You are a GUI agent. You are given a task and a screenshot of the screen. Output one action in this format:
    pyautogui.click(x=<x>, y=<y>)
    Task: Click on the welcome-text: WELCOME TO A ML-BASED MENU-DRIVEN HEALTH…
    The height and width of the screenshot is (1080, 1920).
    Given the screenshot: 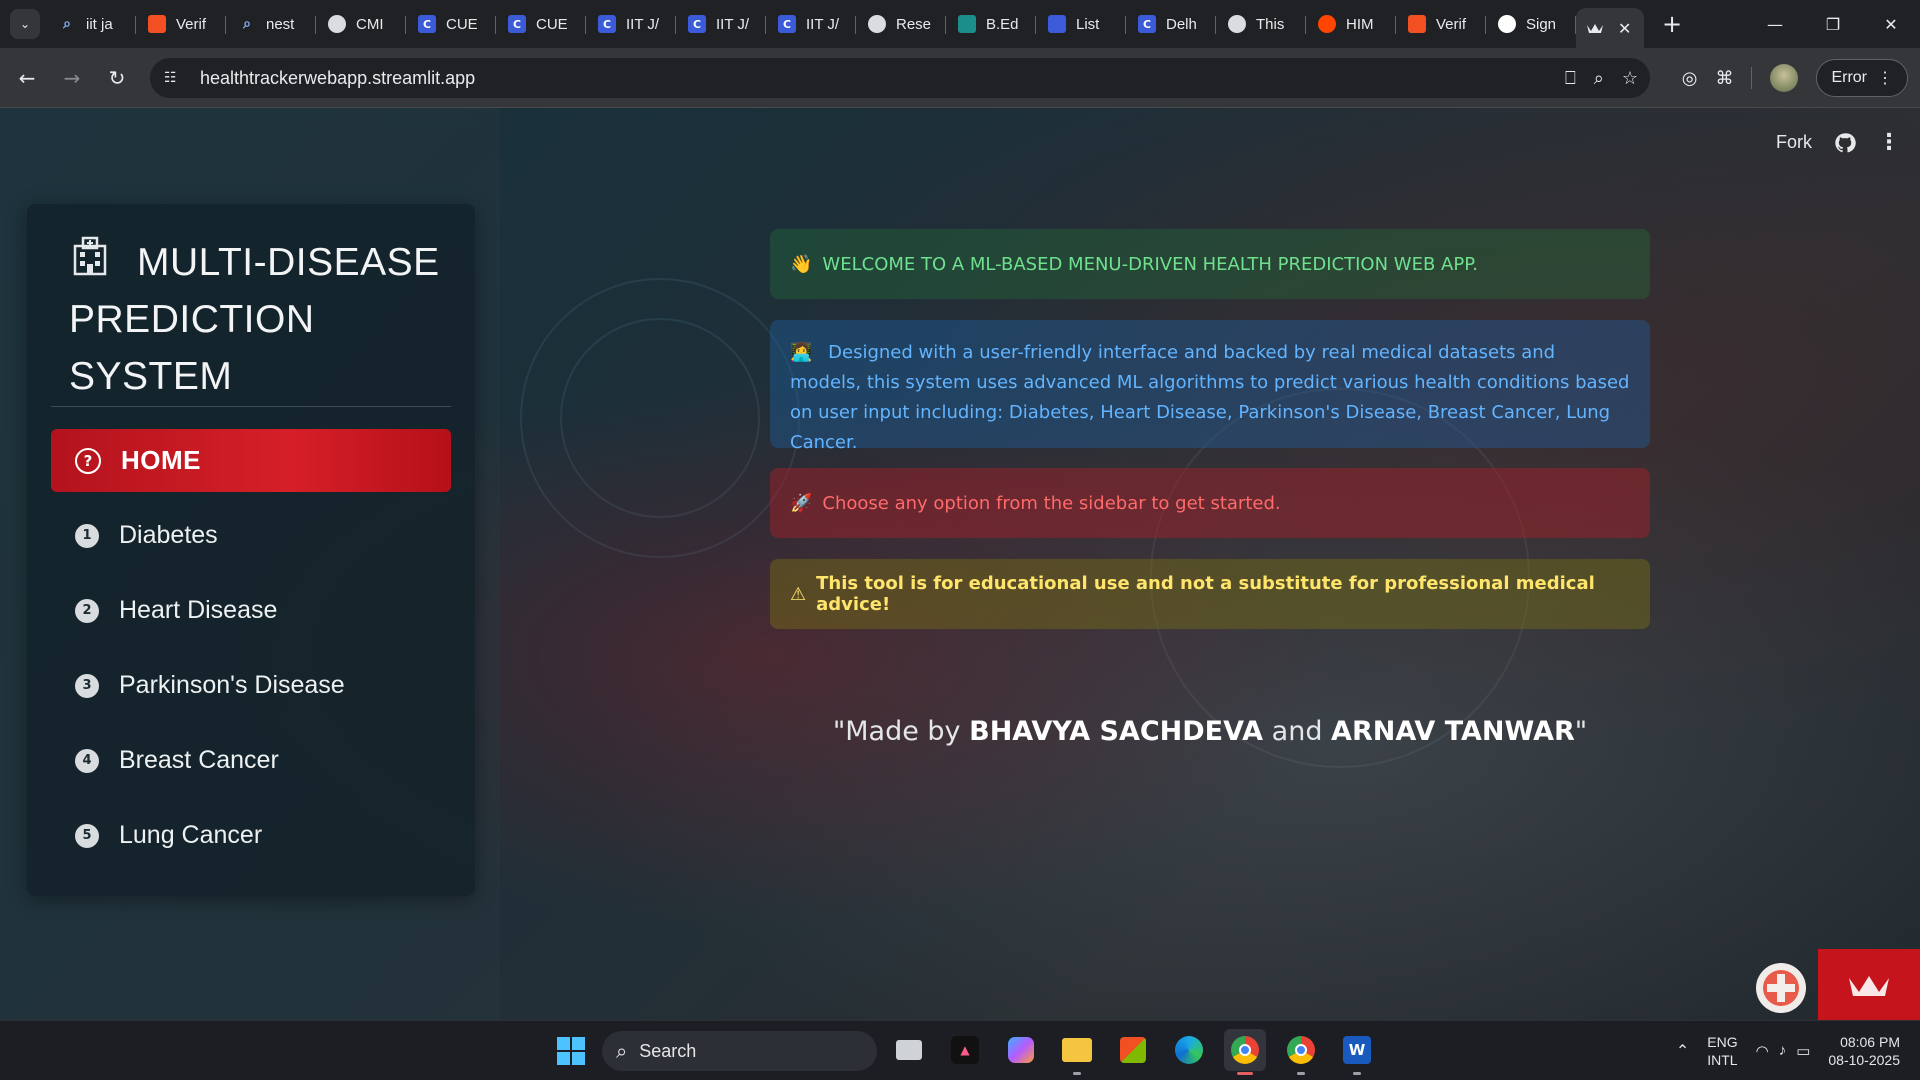 What is the action you would take?
    pyautogui.click(x=1150, y=264)
    